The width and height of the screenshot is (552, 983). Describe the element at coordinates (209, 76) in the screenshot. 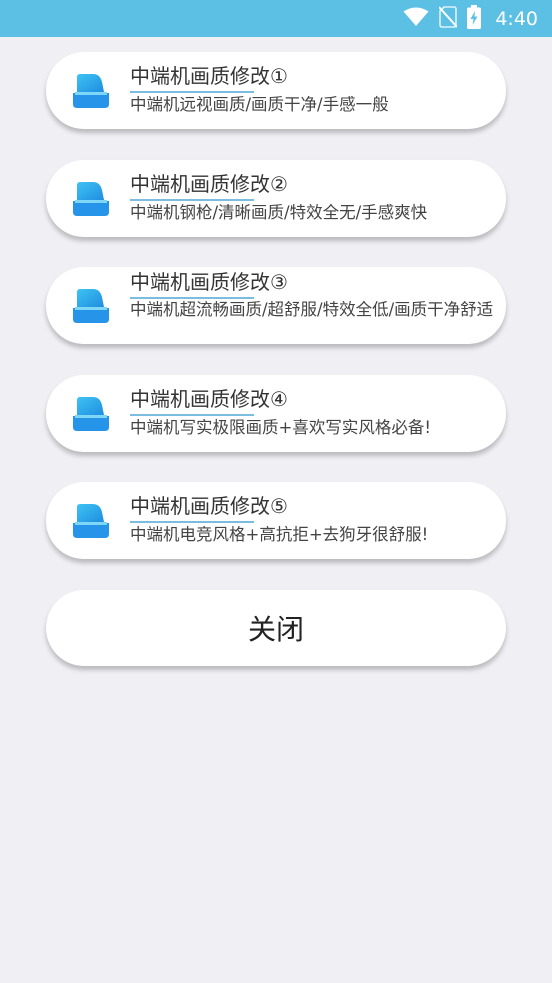

I see `option-title: 中端机画质修改①` at that location.